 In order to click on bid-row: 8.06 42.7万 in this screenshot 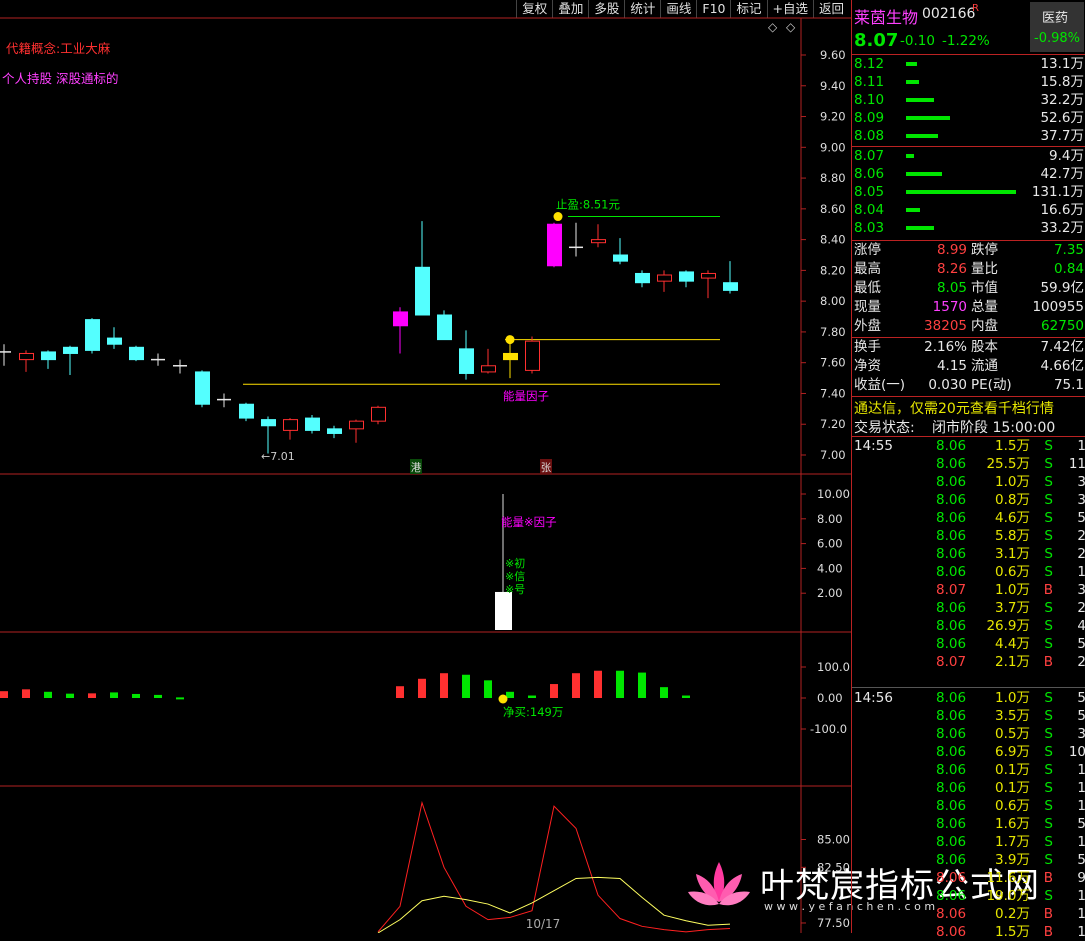, I will do `click(968, 174)`.